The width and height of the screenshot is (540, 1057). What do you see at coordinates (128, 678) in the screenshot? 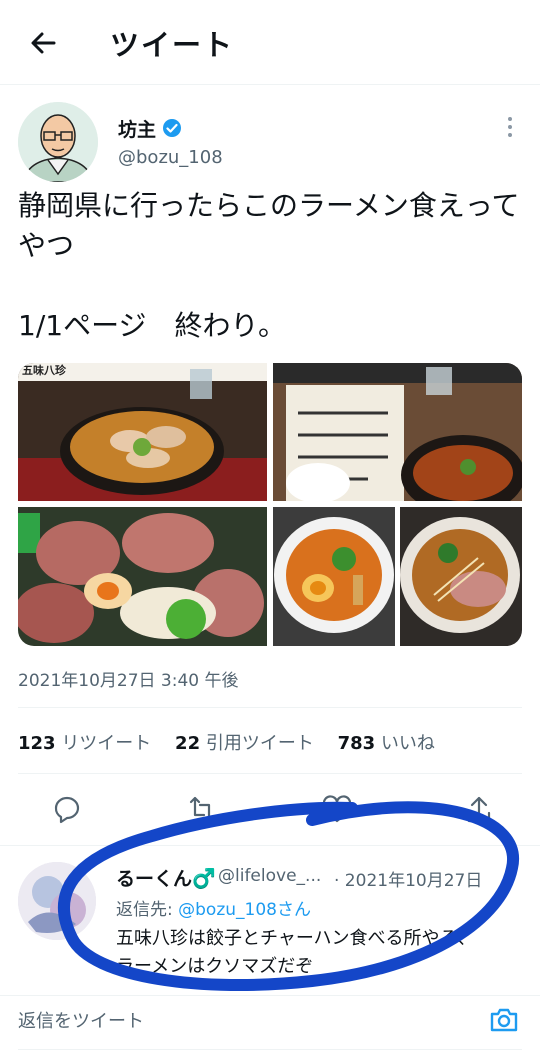
I see `tweet-timestamp: 2021年10月27日 3:40 午後` at bounding box center [128, 678].